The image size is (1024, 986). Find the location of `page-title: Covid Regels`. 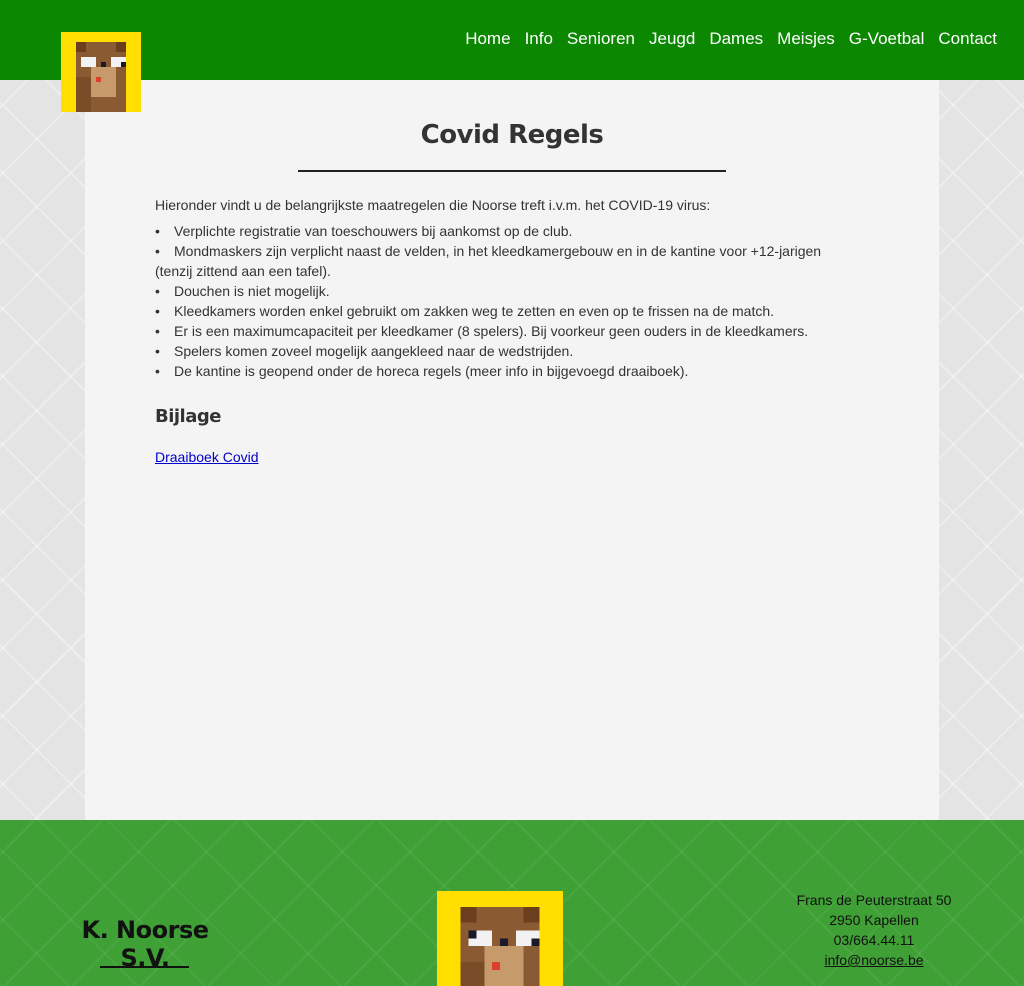

page-title: Covid Regels is located at coordinates (512, 135).